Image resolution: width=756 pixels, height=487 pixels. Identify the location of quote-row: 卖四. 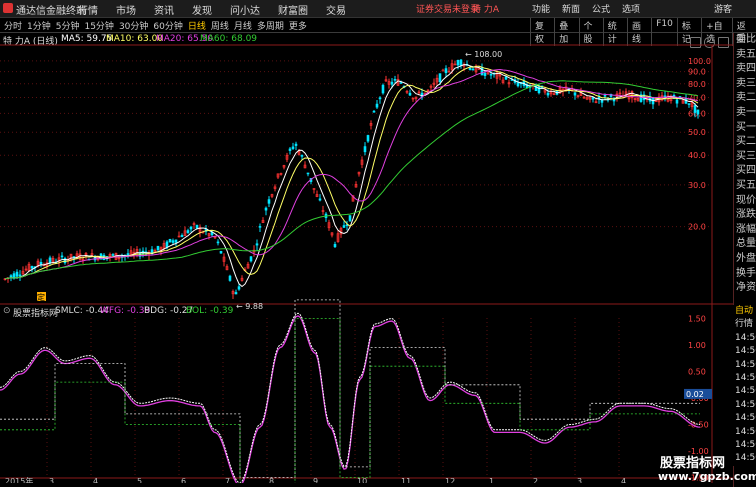
(746, 69).